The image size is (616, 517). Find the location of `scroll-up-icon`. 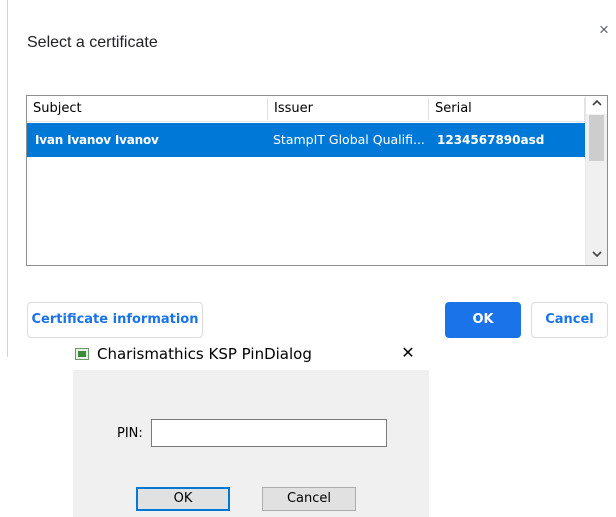

scroll-up-icon is located at coordinates (596, 105).